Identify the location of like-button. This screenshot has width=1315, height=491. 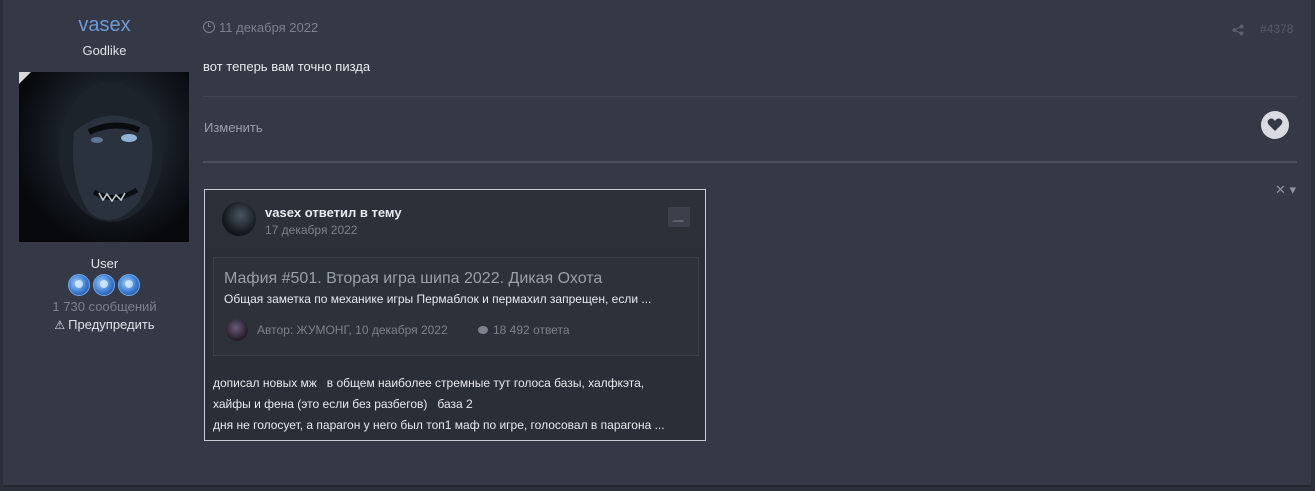
(1275, 125).